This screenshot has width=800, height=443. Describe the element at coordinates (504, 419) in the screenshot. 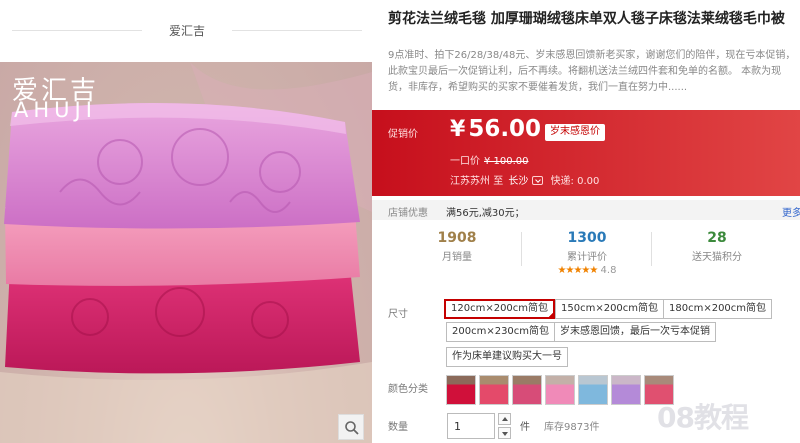

I see `quantity-increase-button` at that location.